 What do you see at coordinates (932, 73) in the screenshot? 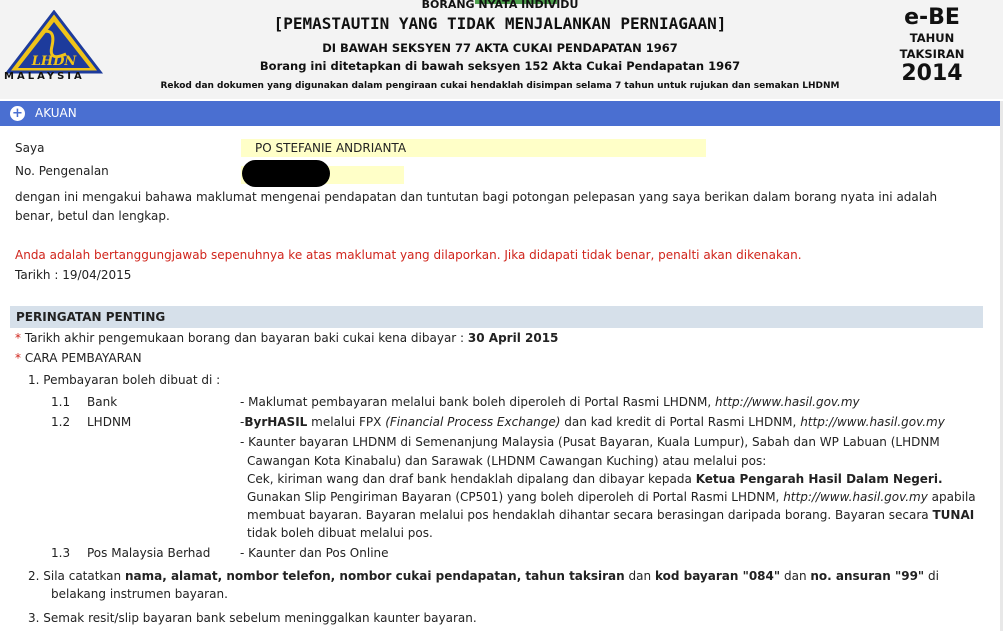
I see `assessment-year: 2014` at bounding box center [932, 73].